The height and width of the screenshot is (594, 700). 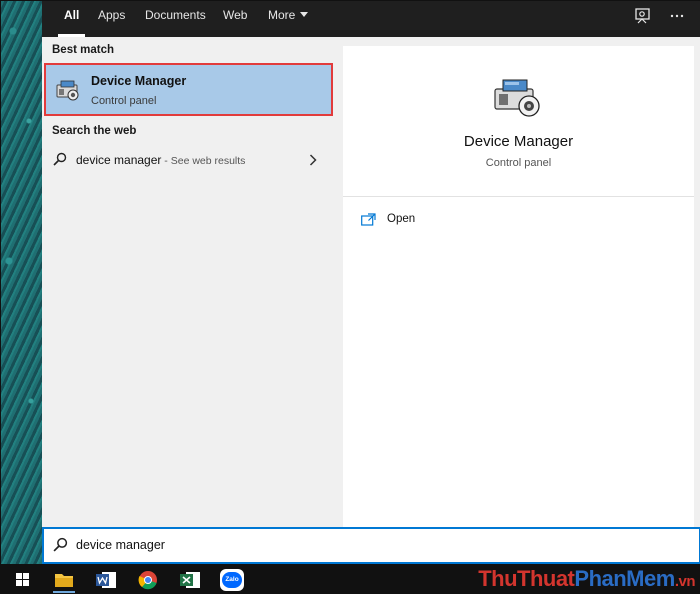 I want to click on tab-web: Web, so click(x=235, y=19).